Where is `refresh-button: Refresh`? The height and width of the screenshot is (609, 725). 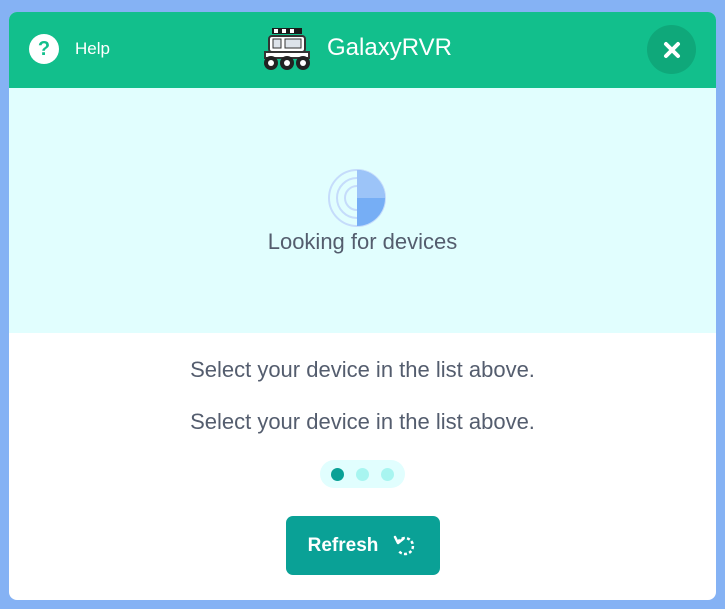 refresh-button: Refresh is located at coordinates (363, 545).